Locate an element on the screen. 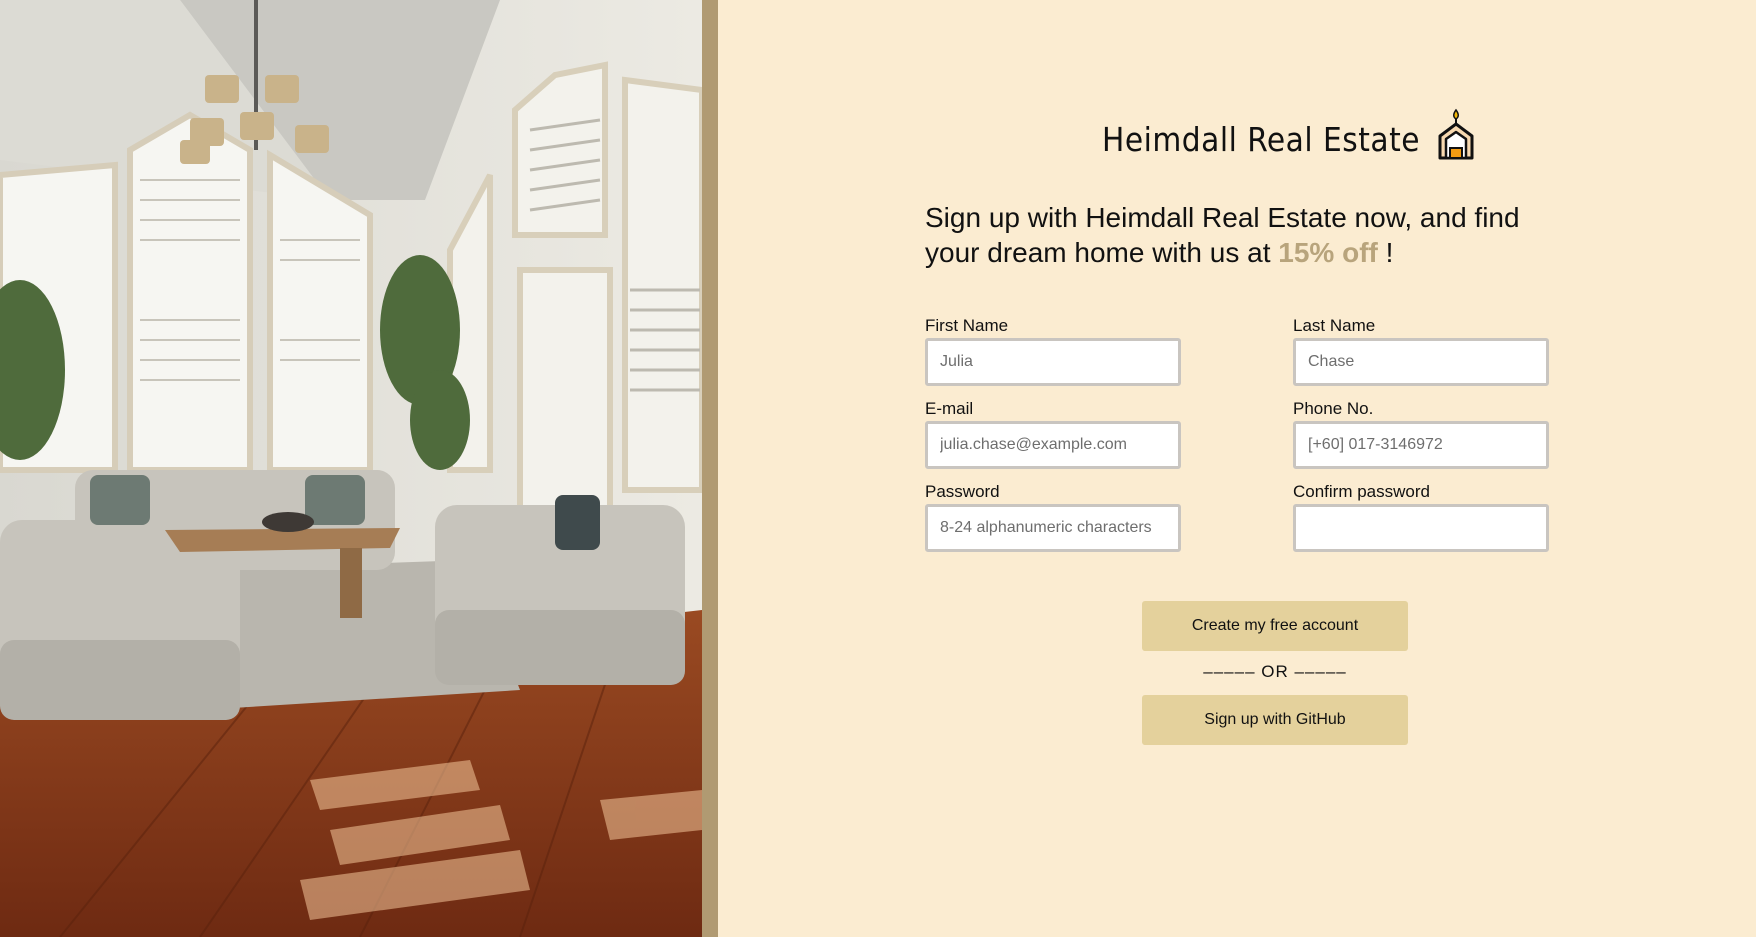  last-name-group: Last Name is located at coordinates (1421, 351).